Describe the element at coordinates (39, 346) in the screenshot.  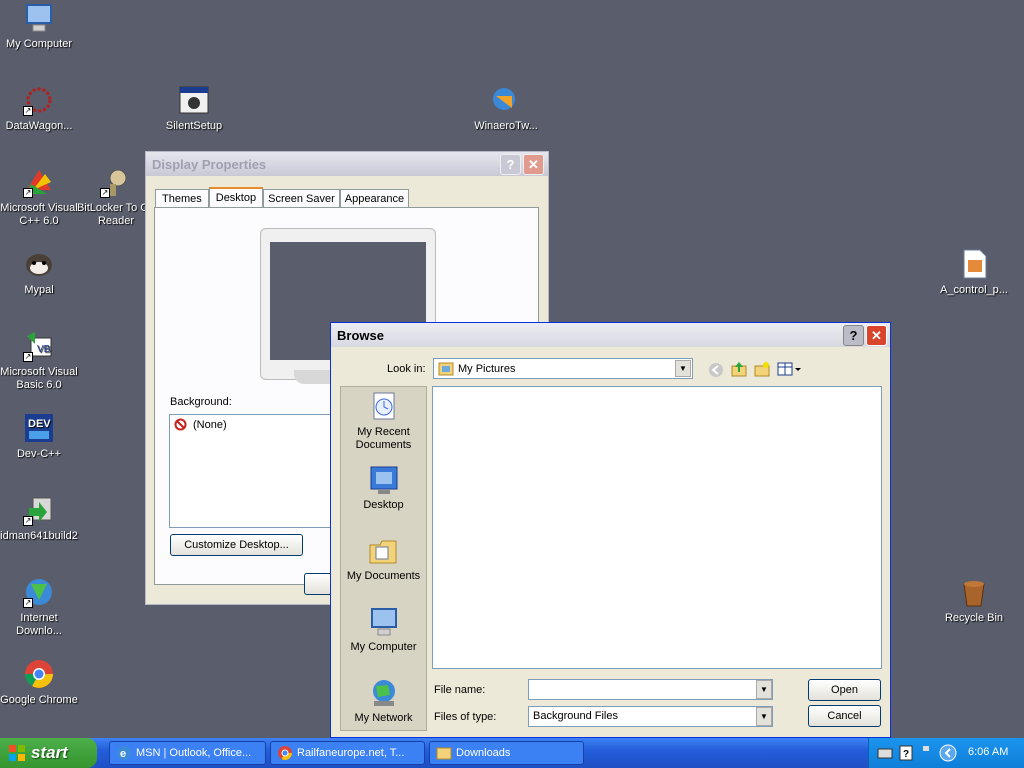
I see `visual-basic-icon: VB ↗` at that location.